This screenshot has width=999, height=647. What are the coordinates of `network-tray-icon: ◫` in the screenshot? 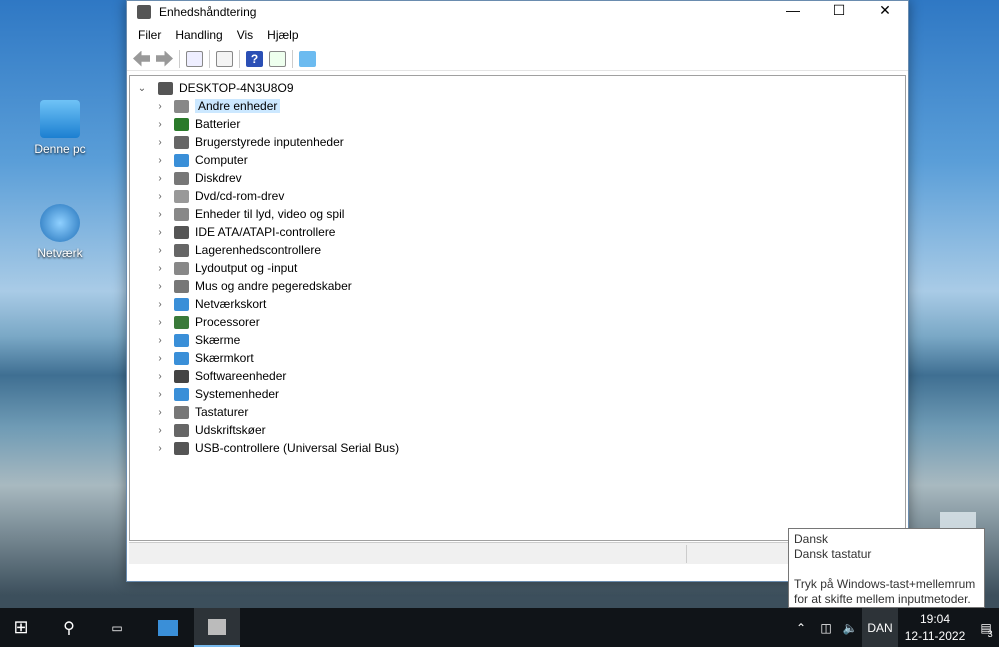 It's located at (826, 627).